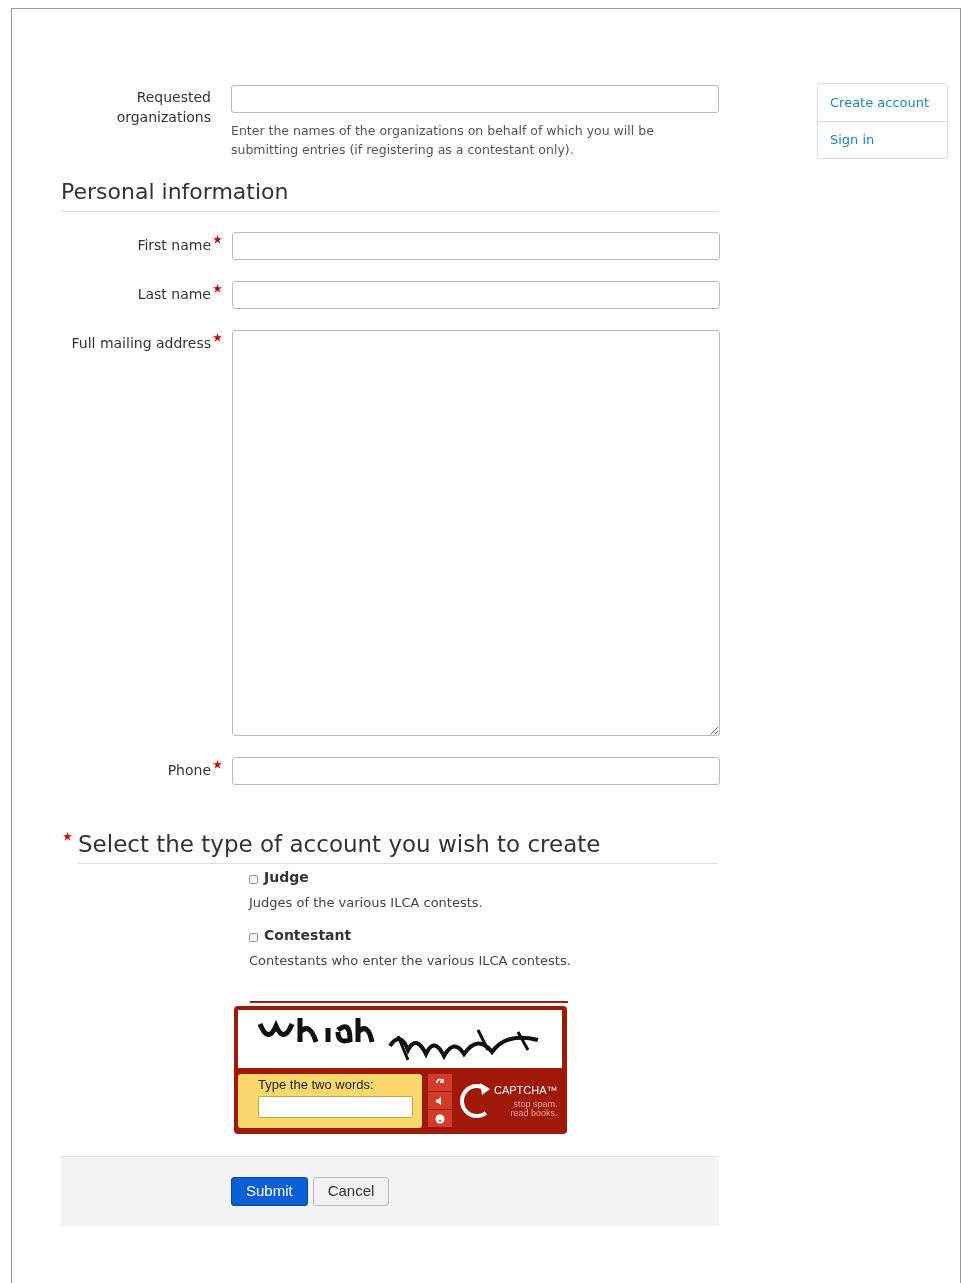 Image resolution: width=961 pixels, height=1283 pixels. I want to click on speaker-icon, so click(440, 1100).